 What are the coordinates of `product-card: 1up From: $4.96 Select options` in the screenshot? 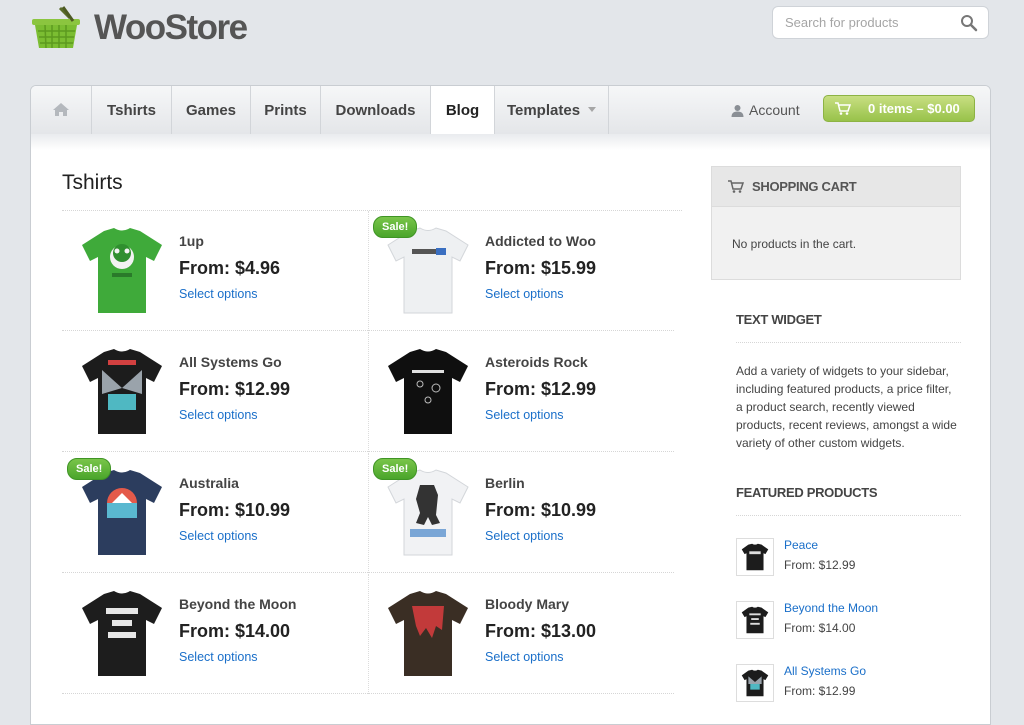 It's located at (215, 271).